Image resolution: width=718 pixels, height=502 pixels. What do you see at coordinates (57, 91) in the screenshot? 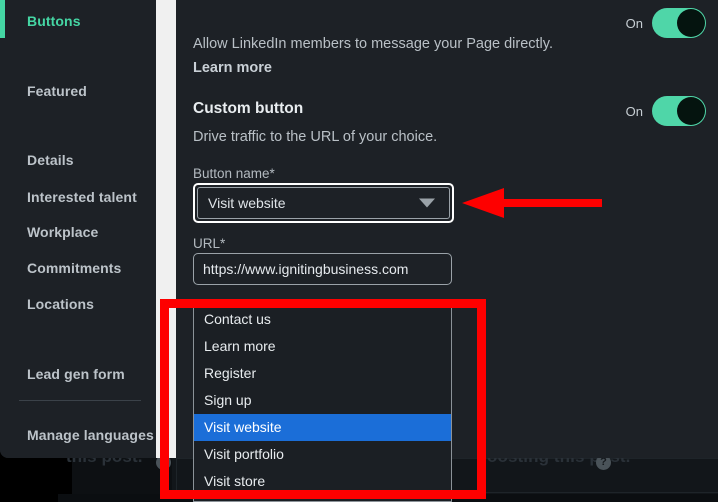
I see `sidebar-item-featured: Featured` at bounding box center [57, 91].